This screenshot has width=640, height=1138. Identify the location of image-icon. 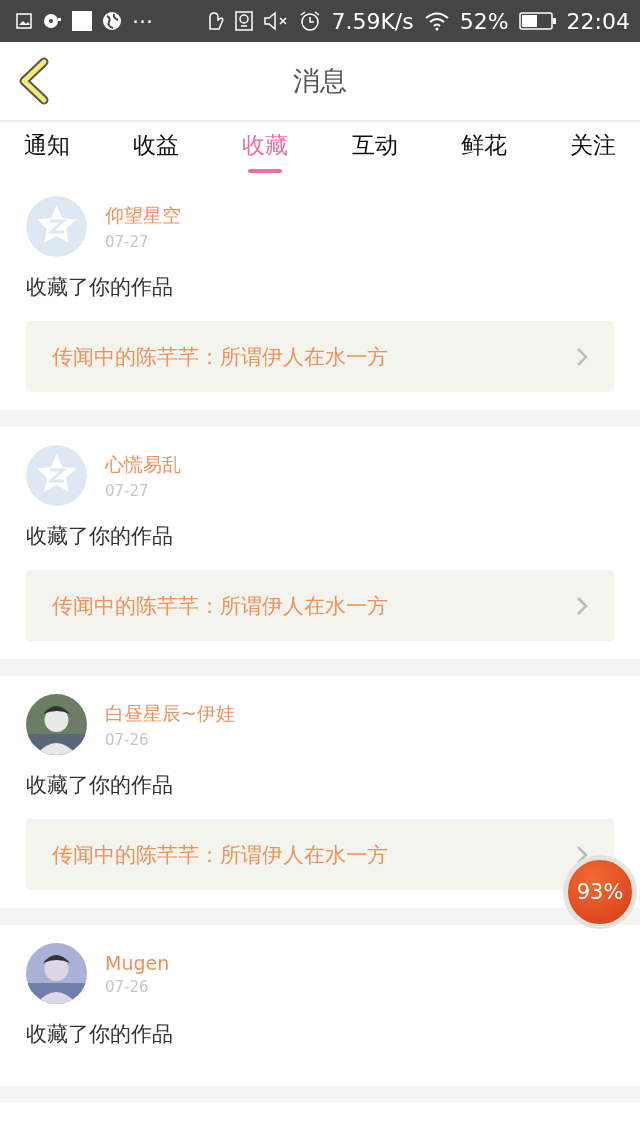
(24, 21).